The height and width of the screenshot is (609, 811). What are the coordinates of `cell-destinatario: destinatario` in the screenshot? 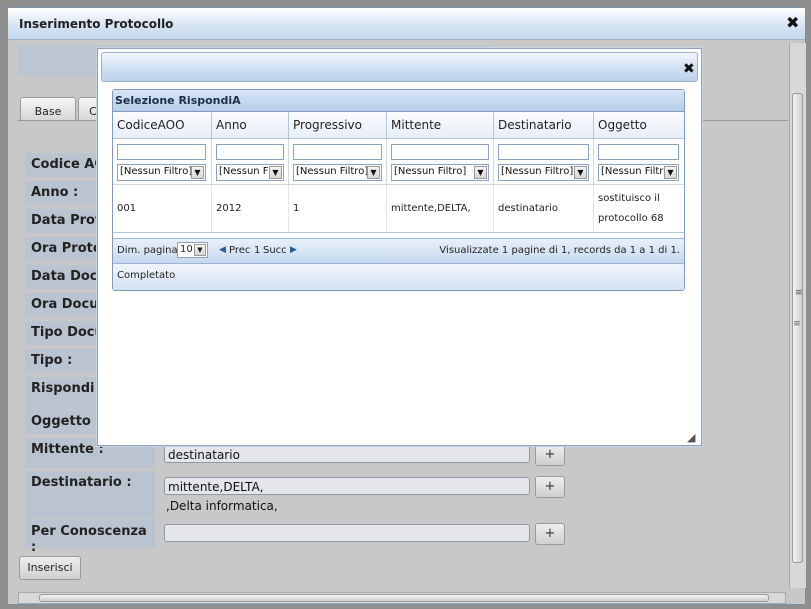 It's located at (544, 208).